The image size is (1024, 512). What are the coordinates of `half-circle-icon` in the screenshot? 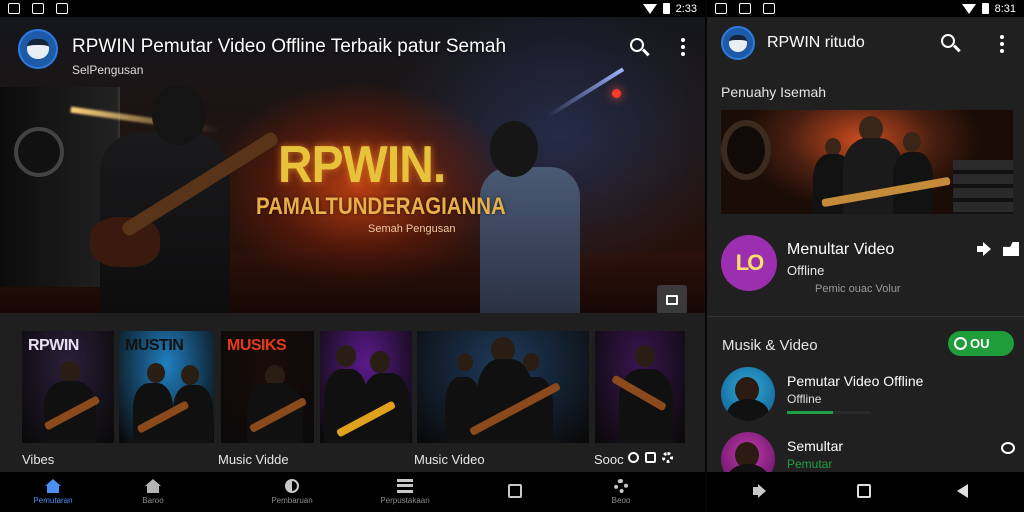 It's located at (292, 486).